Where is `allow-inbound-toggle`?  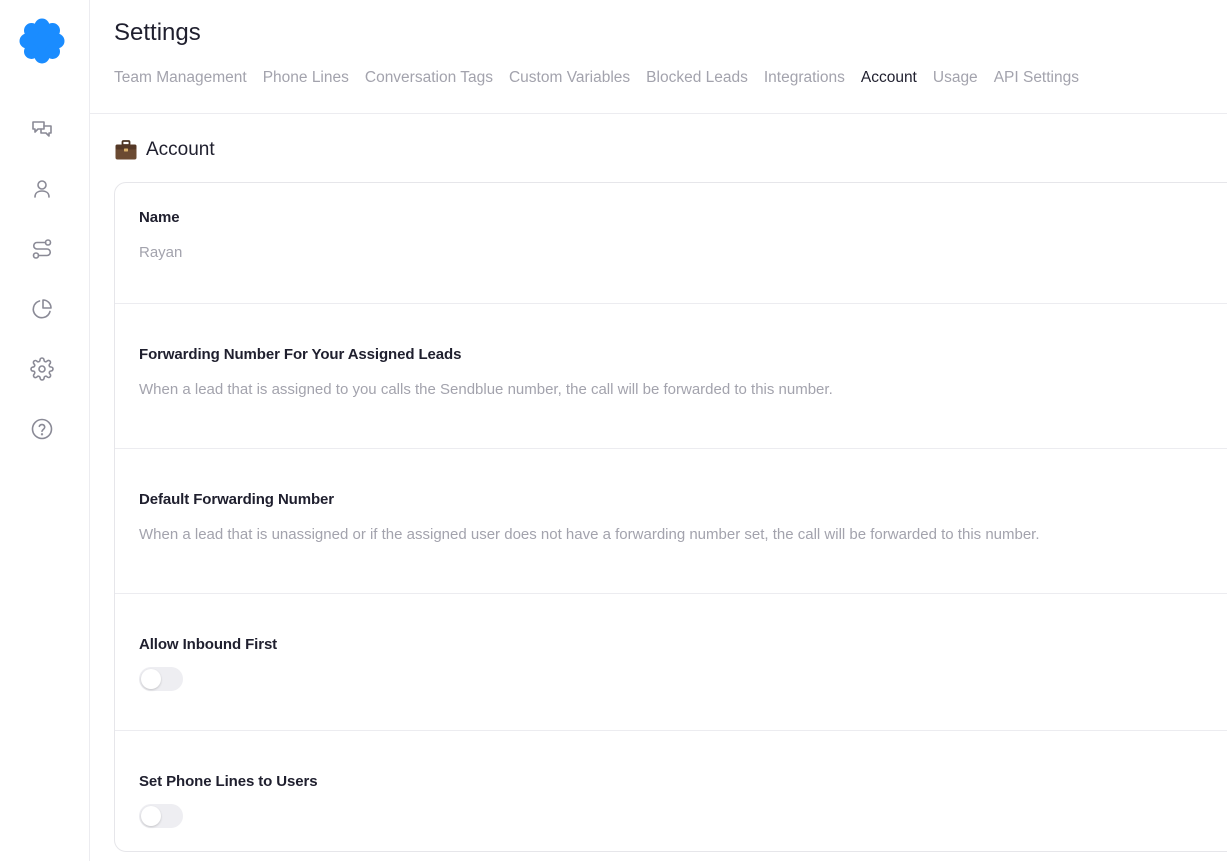
allow-inbound-toggle is located at coordinates (161, 679).